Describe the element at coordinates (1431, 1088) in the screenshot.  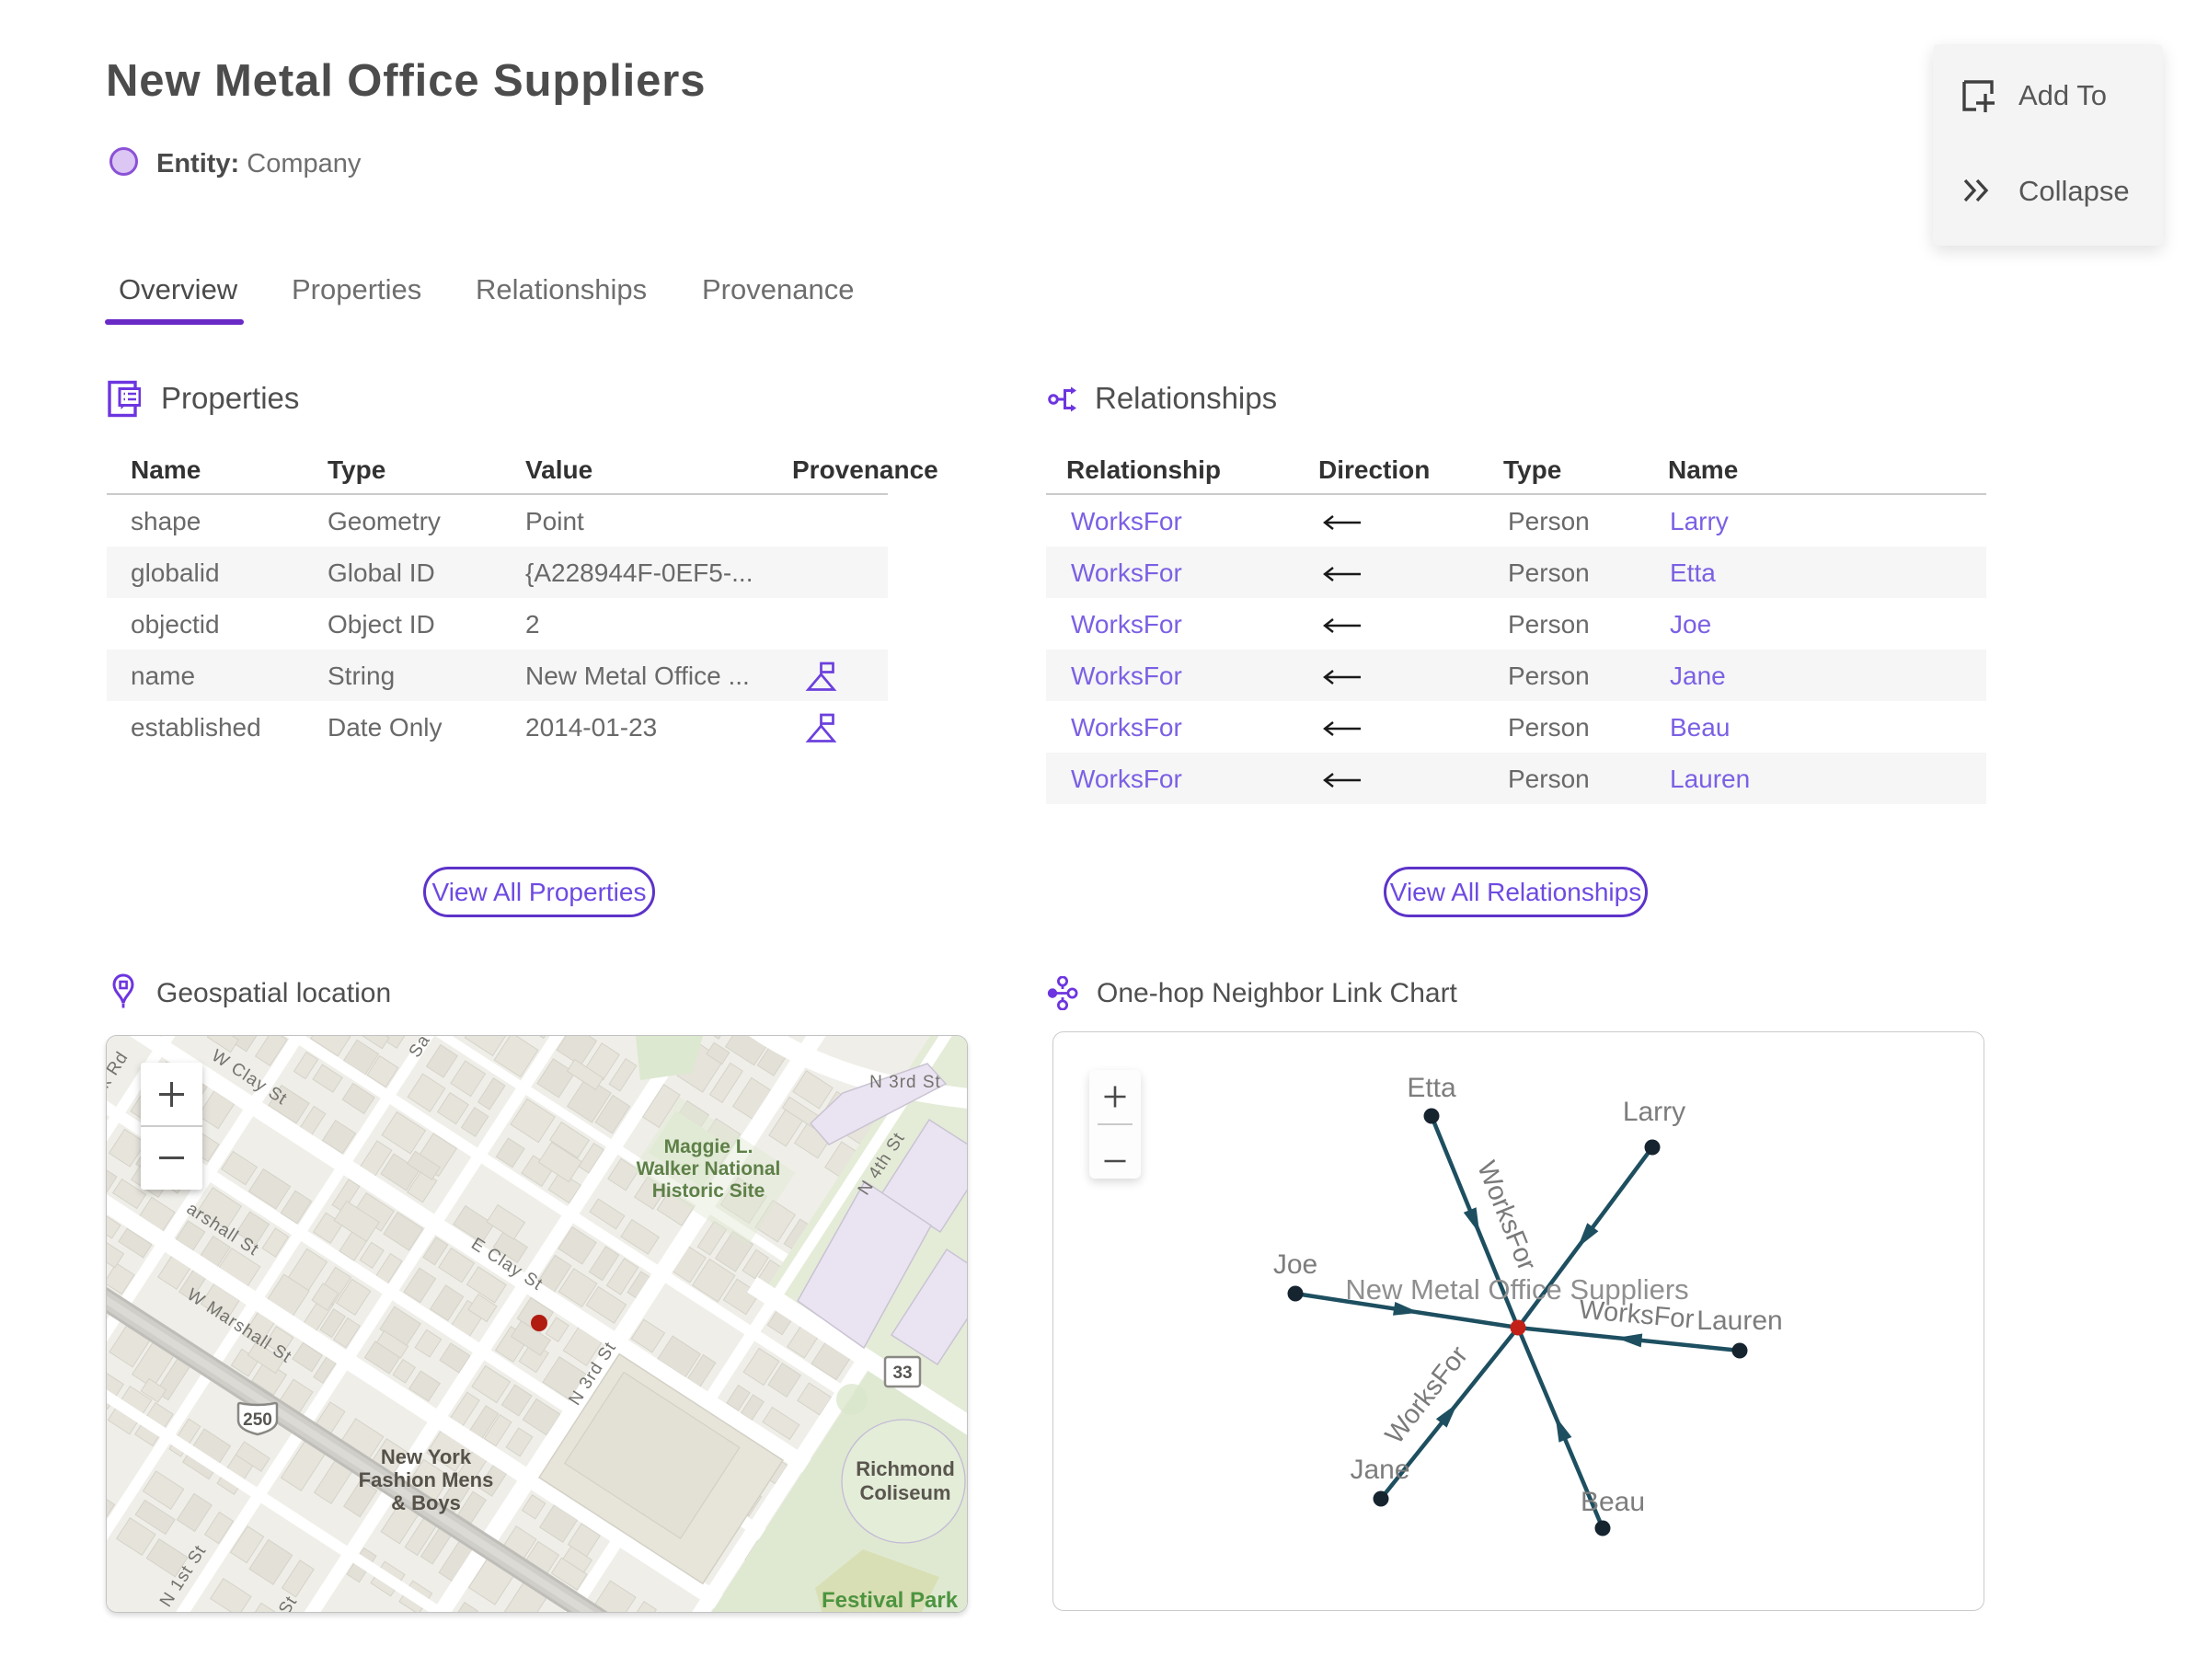
I see `svg-text: Etta` at that location.